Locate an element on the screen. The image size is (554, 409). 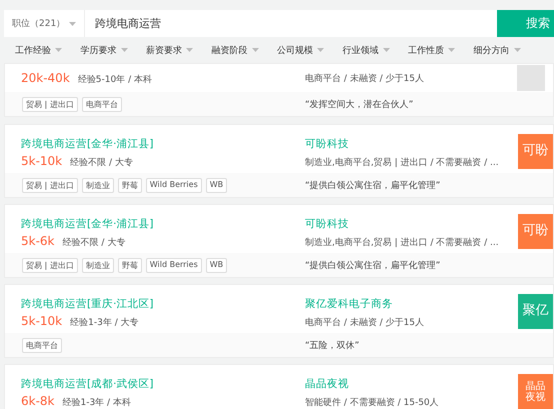
filter-dropdown: 融资阶段 is located at coordinates (244, 50).